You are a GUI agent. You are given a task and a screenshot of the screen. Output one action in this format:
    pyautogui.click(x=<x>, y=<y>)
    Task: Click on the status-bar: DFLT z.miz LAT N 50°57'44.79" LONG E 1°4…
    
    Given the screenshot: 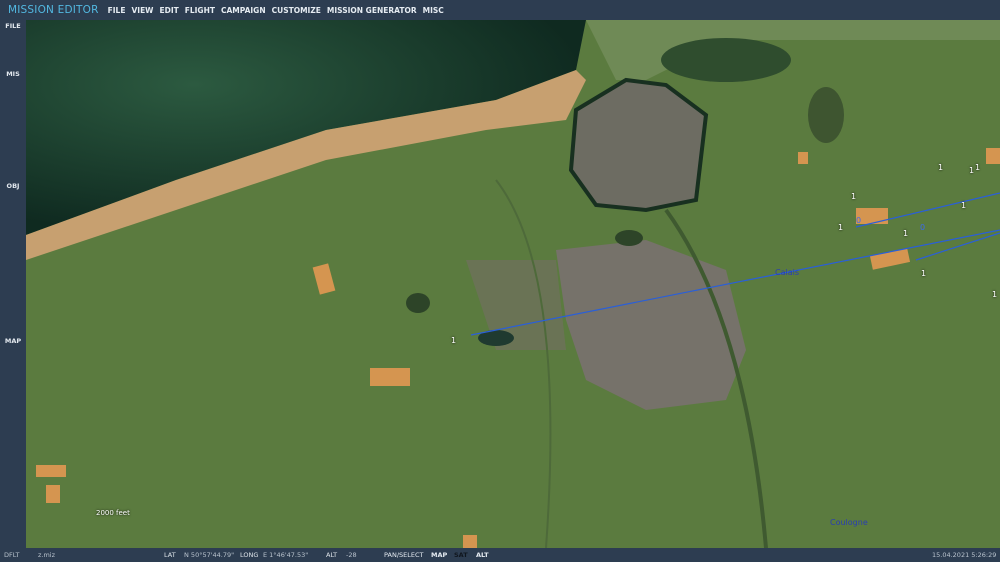 What is the action you would take?
    pyautogui.click(x=500, y=555)
    